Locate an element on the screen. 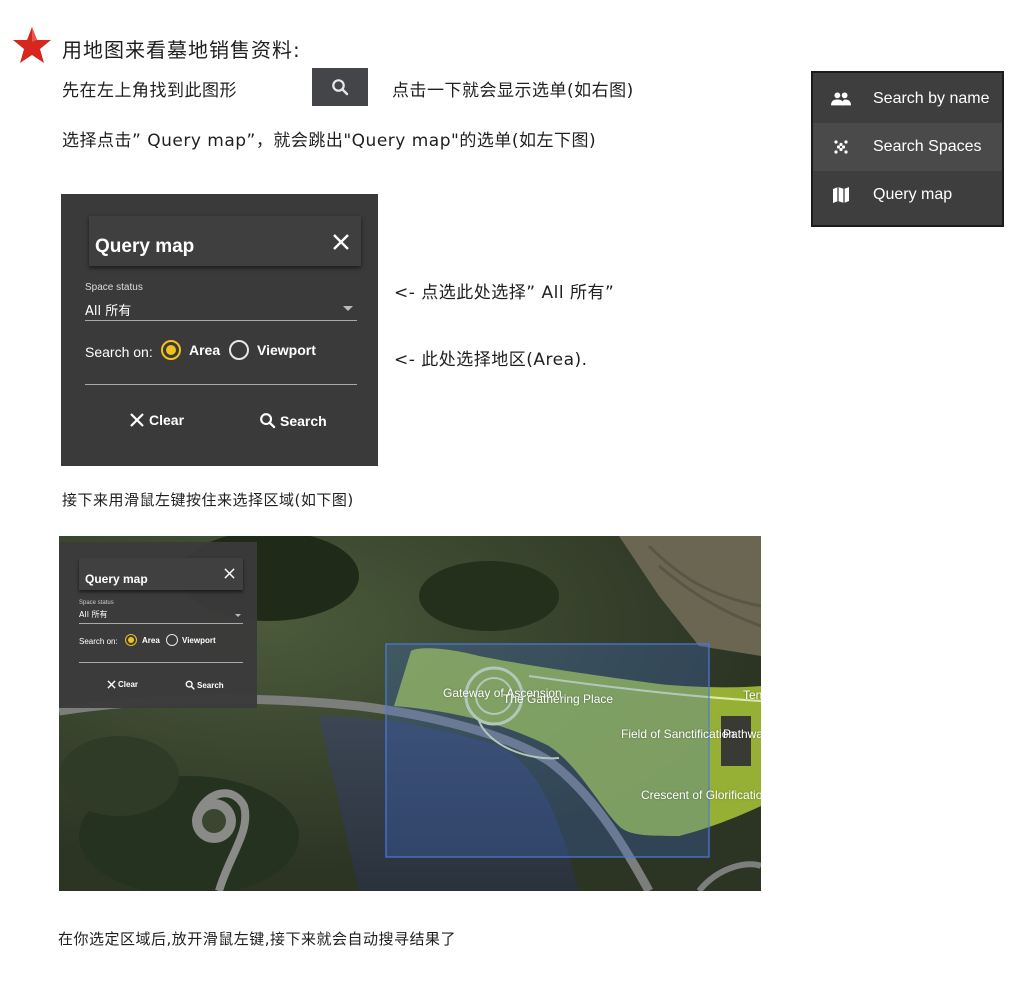  grid-dots-icon is located at coordinates (841, 147).